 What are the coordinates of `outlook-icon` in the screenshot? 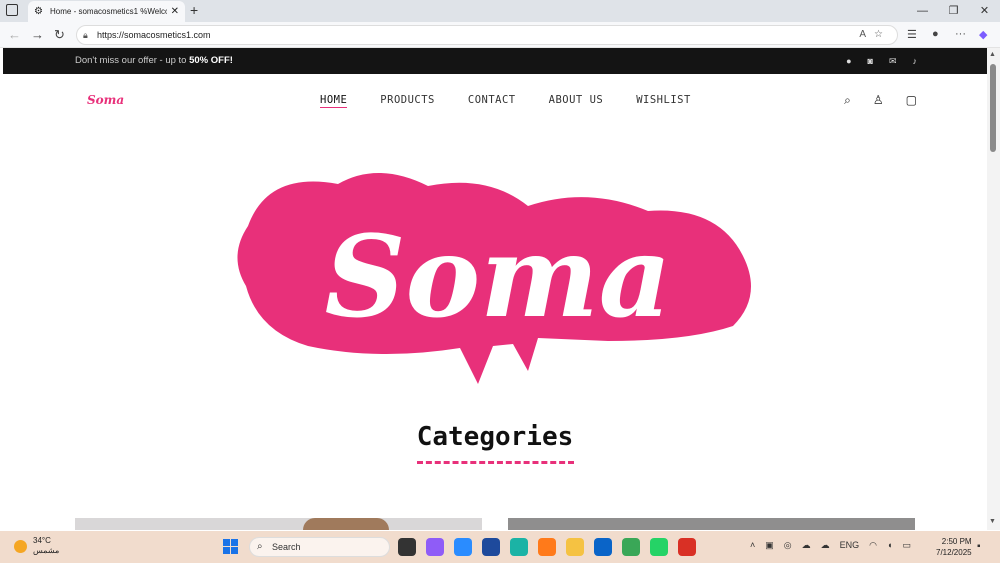 It's located at (603, 547).